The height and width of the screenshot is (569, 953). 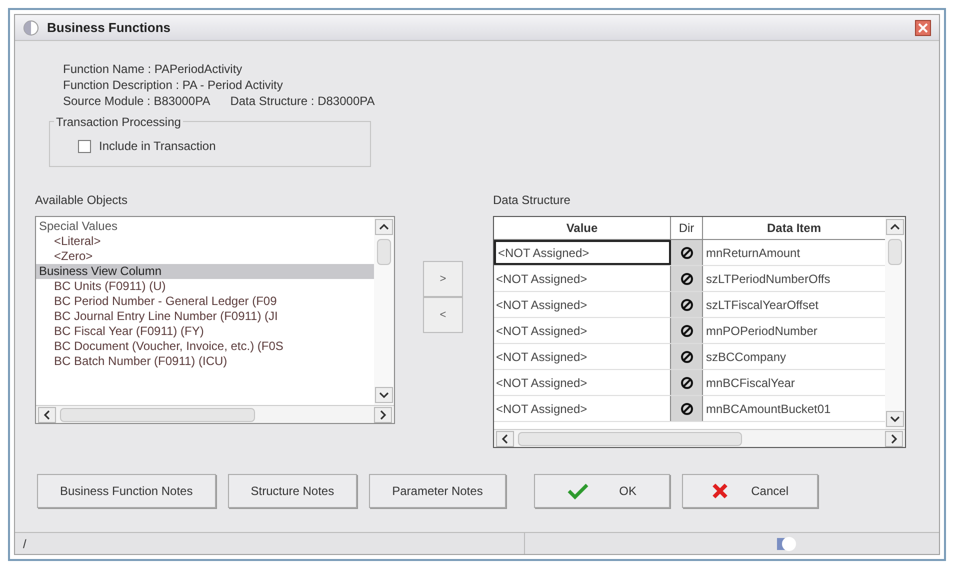 What do you see at coordinates (794, 228) in the screenshot?
I see `column-header: Data Item` at bounding box center [794, 228].